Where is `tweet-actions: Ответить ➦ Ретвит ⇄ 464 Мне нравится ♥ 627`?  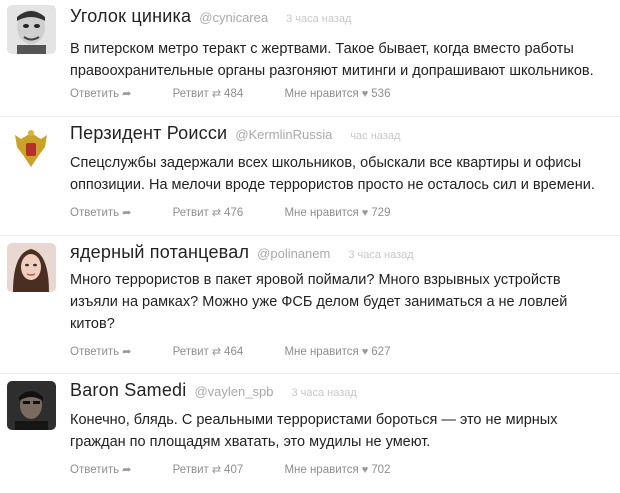 tweet-actions: Ответить ➦ Ретвит ⇄ 464 Мне нравится ♥ 627 is located at coordinates (249, 351).